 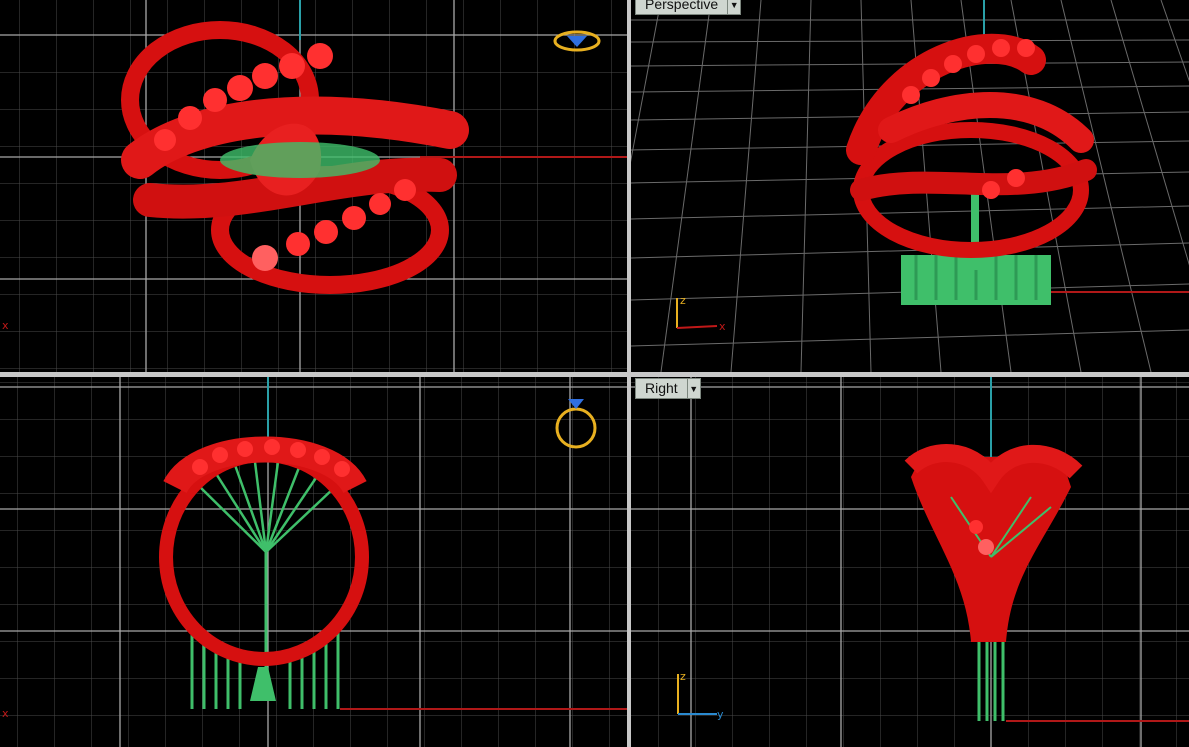 I want to click on svg-text: x, so click(x=722, y=326).